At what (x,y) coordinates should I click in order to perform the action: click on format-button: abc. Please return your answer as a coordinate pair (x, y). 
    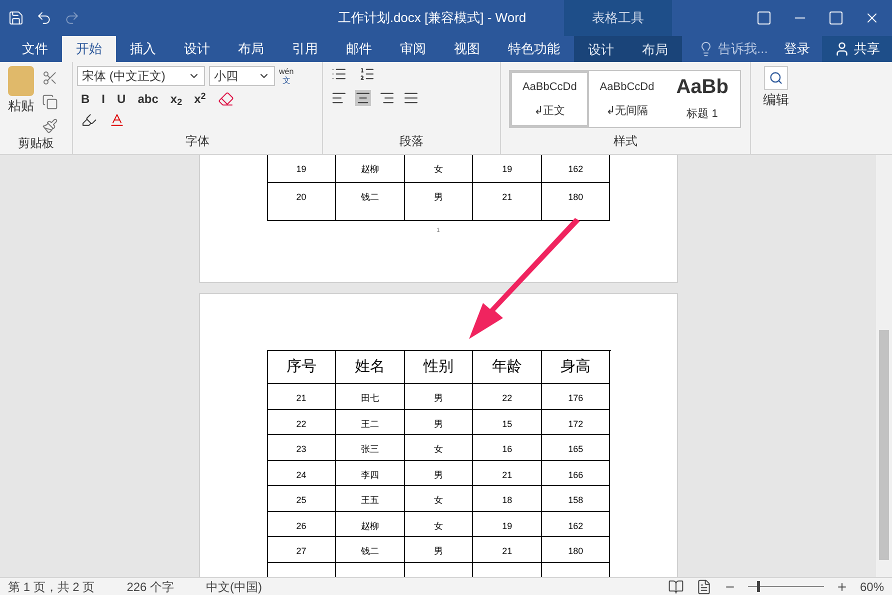
    Looking at the image, I should click on (148, 99).